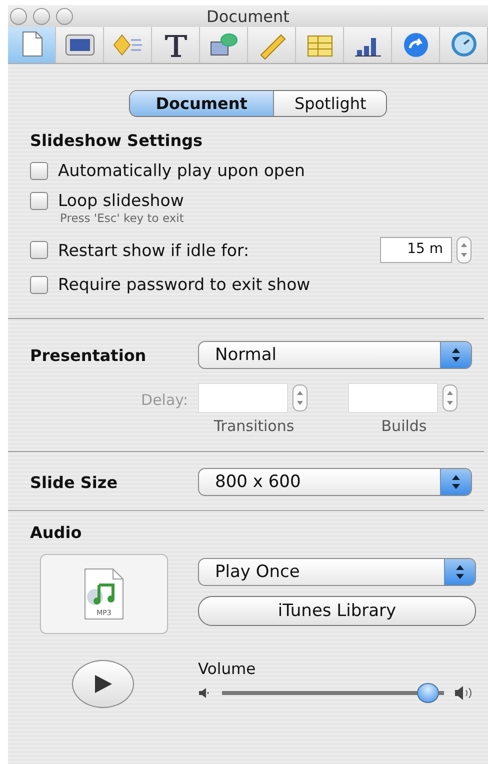 Image resolution: width=488 pixels, height=764 pixels. Describe the element at coordinates (227, 669) in the screenshot. I see `volume-label: Volume` at that location.